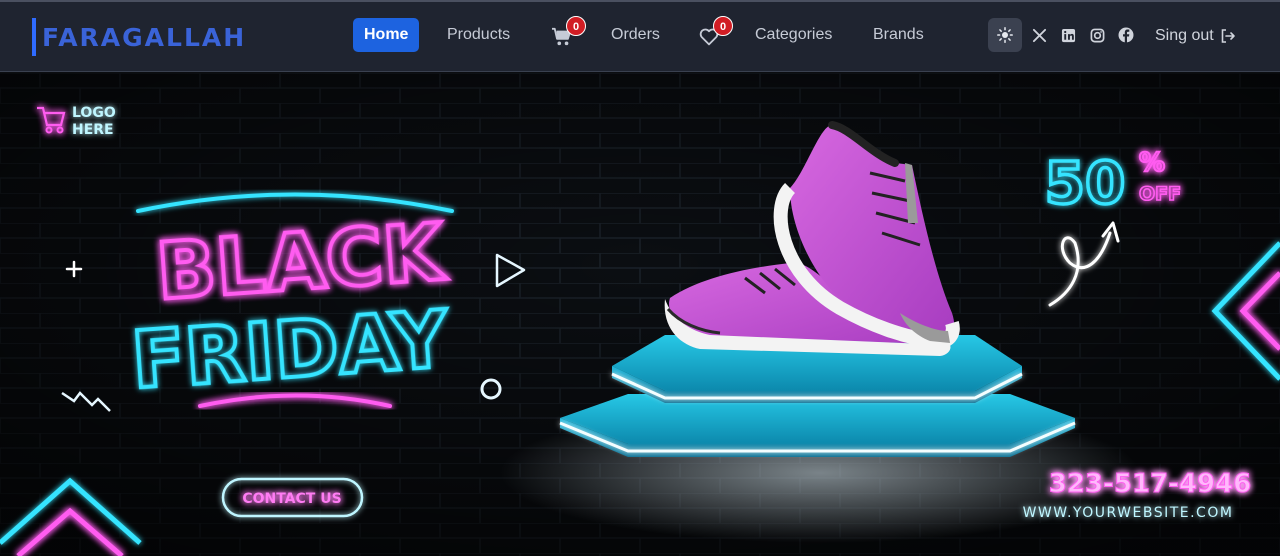  Describe the element at coordinates (635, 35) in the screenshot. I see `nav-orders: Orders` at that location.